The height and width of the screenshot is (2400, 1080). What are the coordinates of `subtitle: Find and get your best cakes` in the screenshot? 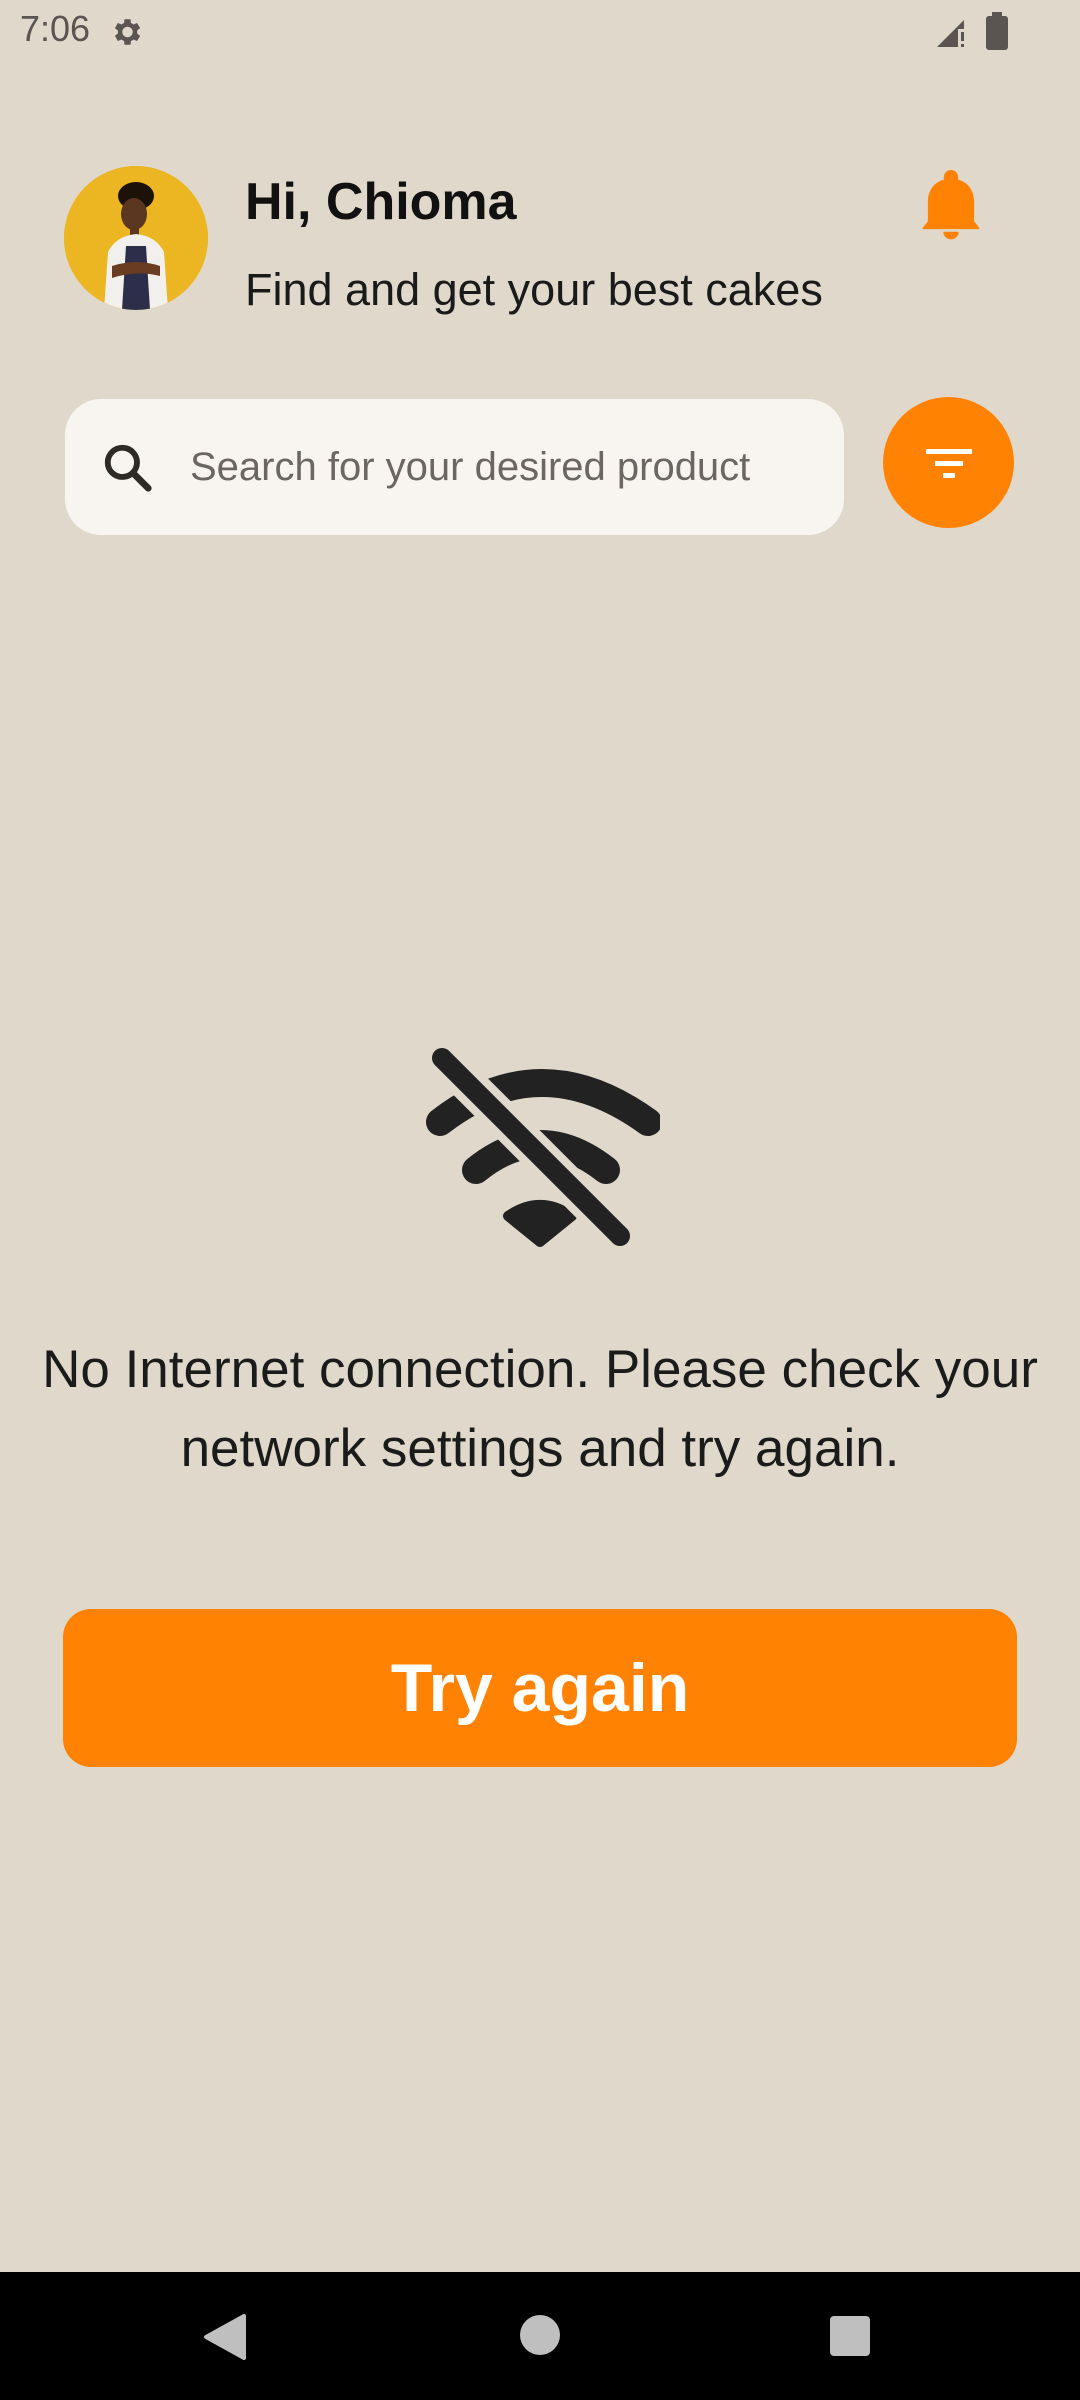 It's located at (534, 289).